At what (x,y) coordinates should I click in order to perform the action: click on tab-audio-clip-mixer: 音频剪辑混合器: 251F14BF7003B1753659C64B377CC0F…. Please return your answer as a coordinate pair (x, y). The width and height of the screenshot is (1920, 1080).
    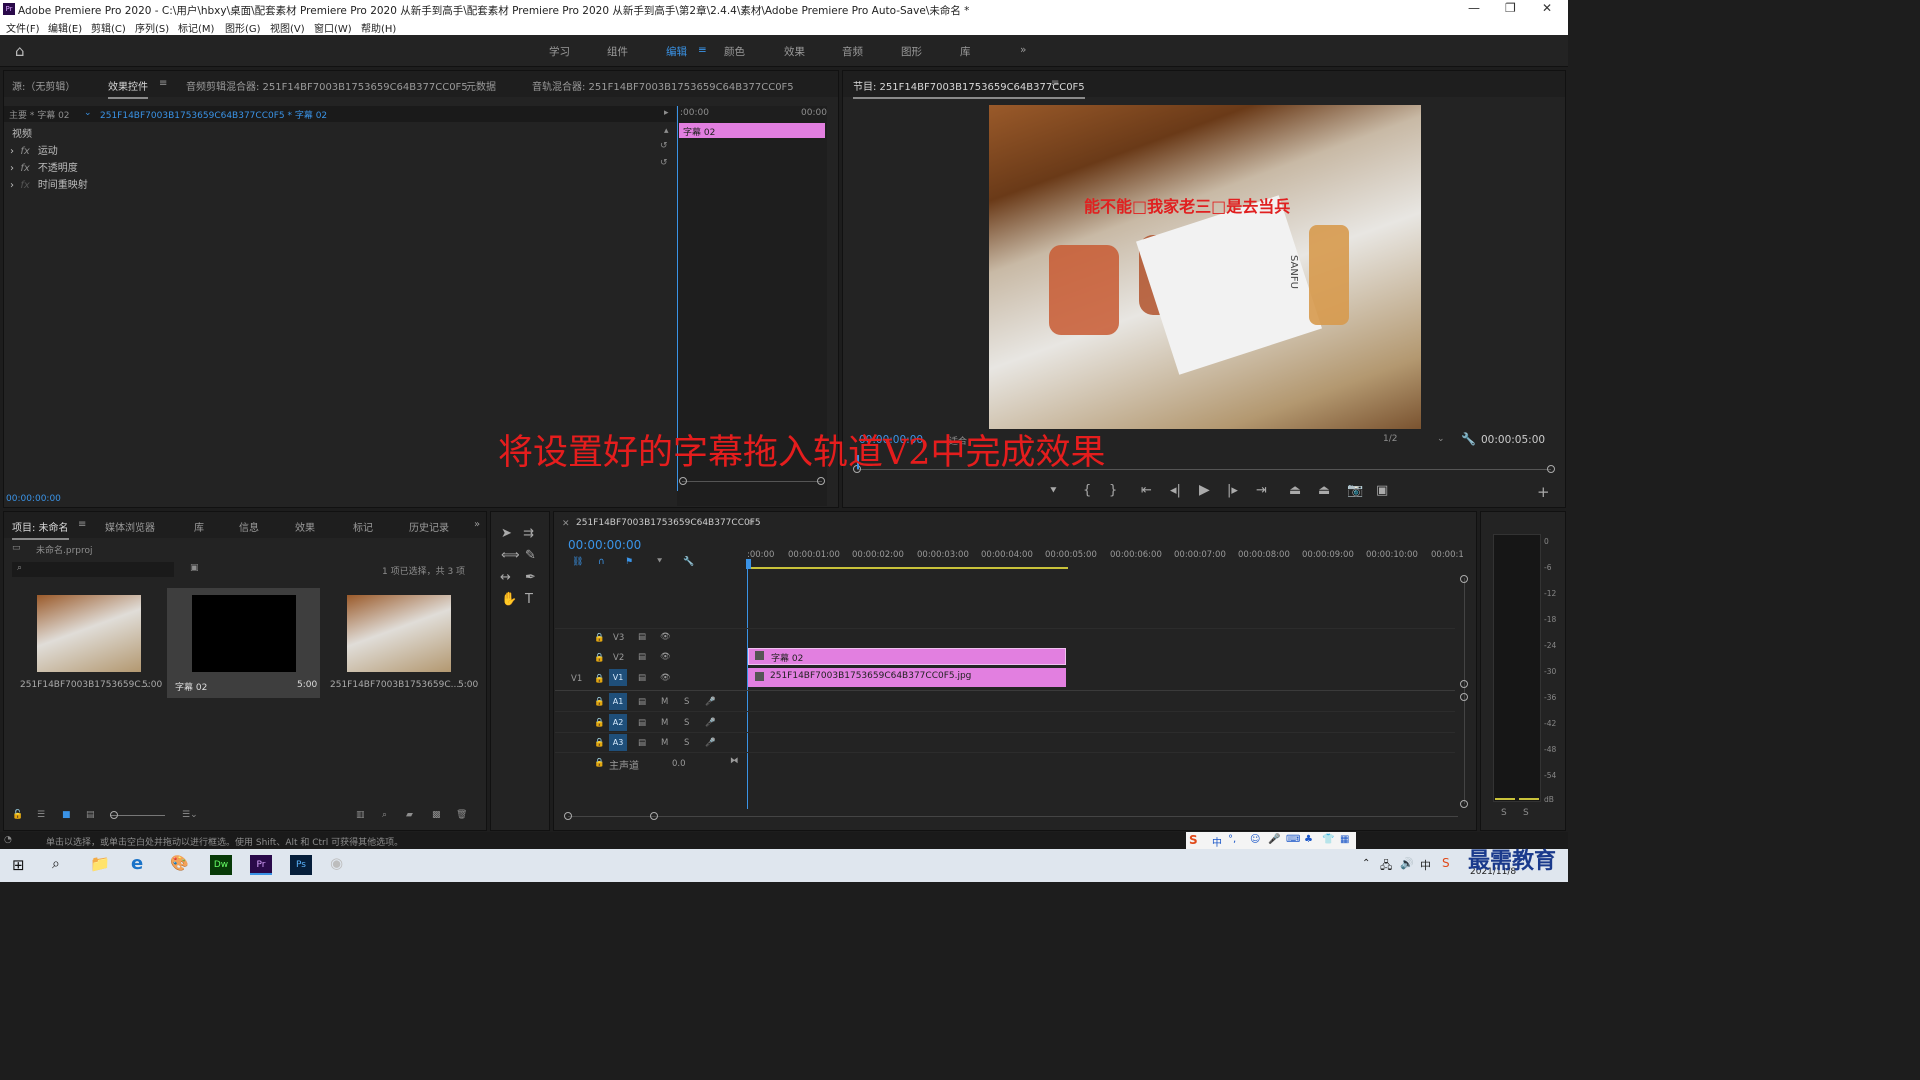
    Looking at the image, I should click on (327, 85).